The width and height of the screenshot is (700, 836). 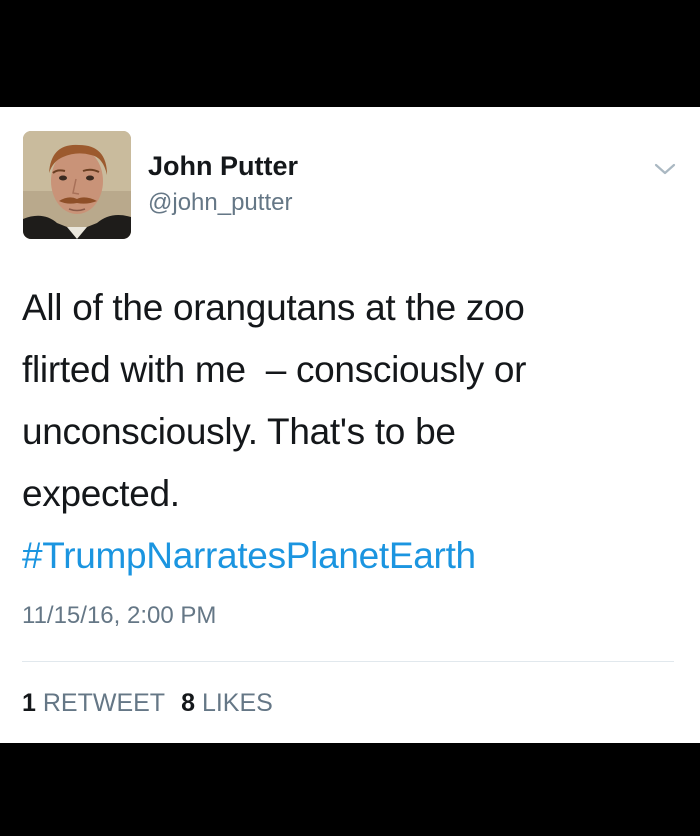 What do you see at coordinates (223, 166) in the screenshot?
I see `author-display-name: John Putter` at bounding box center [223, 166].